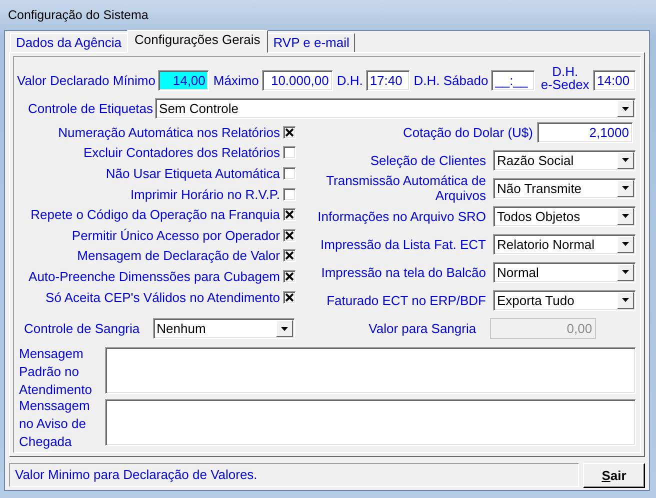 This screenshot has width=656, height=498. I want to click on exit-button: Sair, so click(614, 475).